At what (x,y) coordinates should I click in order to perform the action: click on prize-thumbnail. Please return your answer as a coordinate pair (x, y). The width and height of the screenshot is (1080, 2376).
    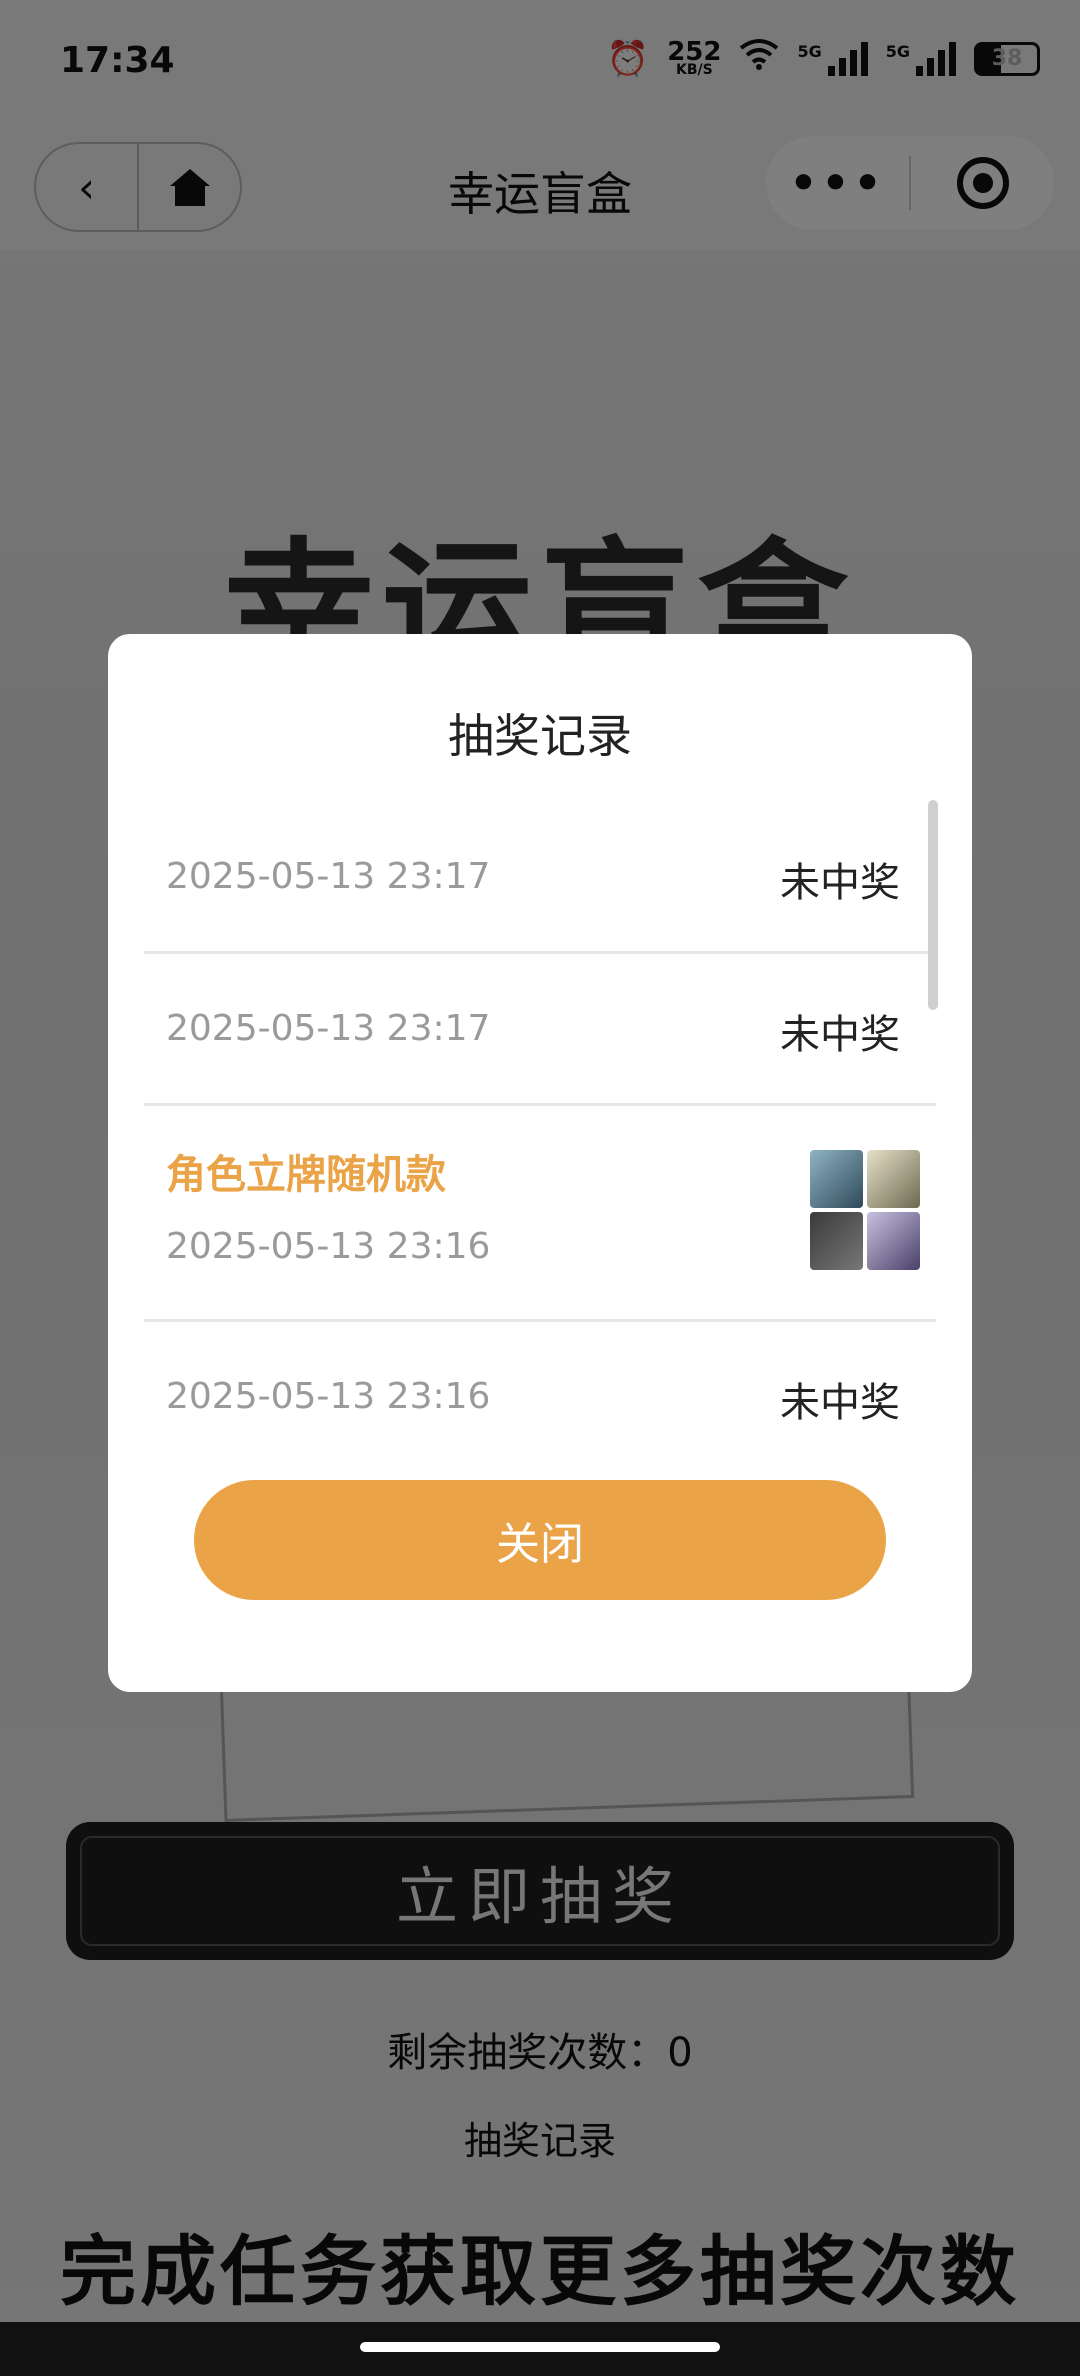
    Looking at the image, I should click on (865, 1210).